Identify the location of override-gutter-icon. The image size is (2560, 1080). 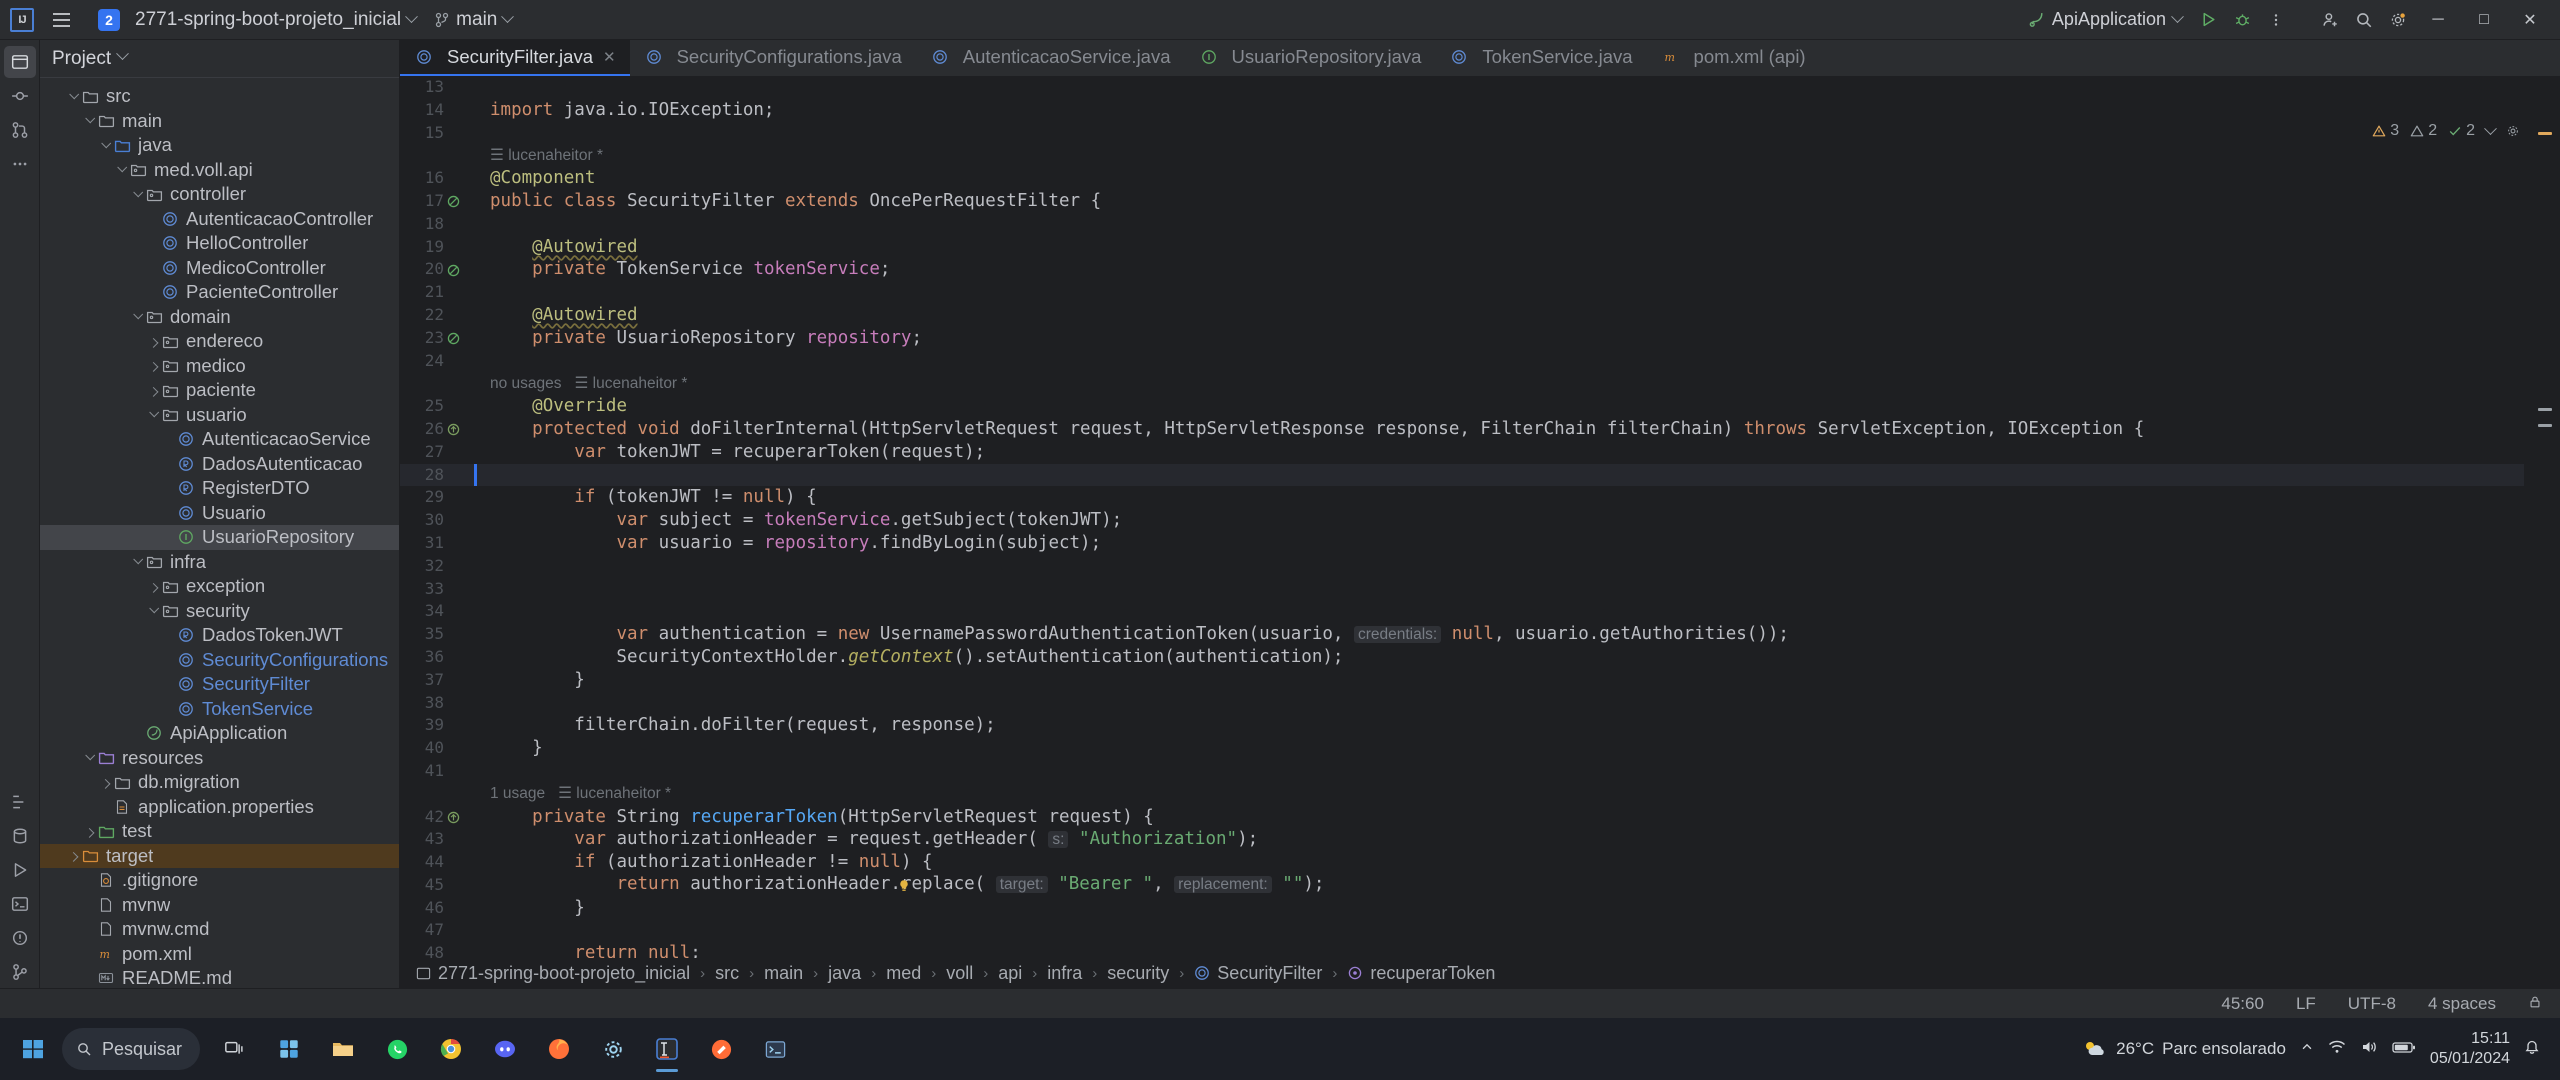
(453, 817).